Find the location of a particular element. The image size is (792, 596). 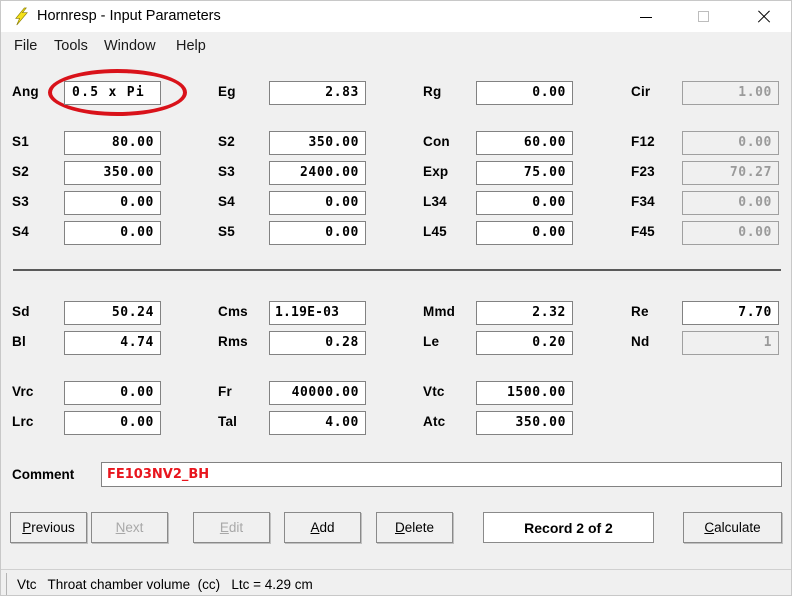

input-fr: 40000.00 is located at coordinates (317, 393).